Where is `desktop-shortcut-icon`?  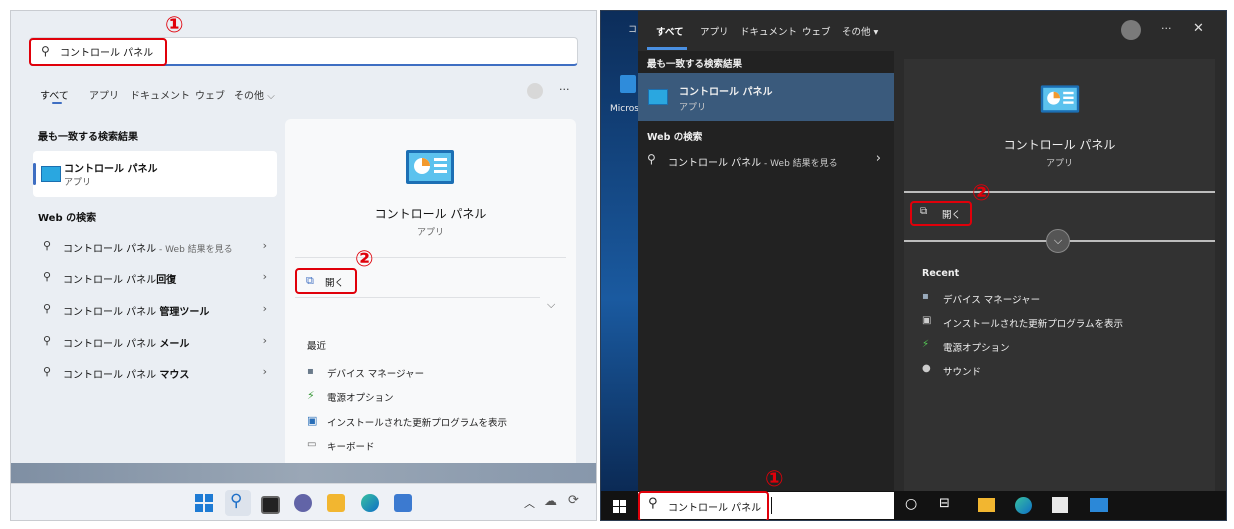 desktop-shortcut-icon is located at coordinates (628, 84).